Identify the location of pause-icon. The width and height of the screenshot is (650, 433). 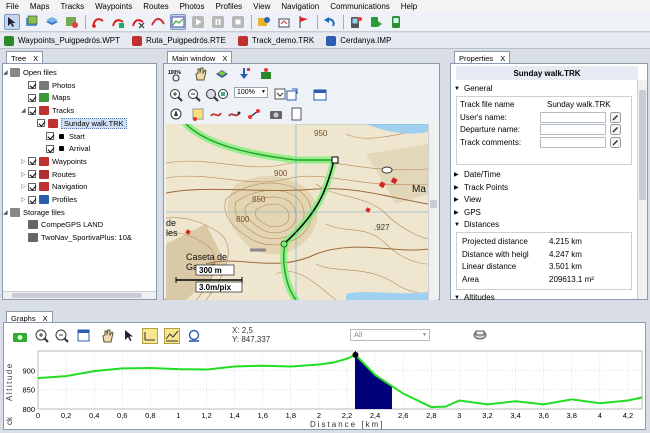
(218, 22).